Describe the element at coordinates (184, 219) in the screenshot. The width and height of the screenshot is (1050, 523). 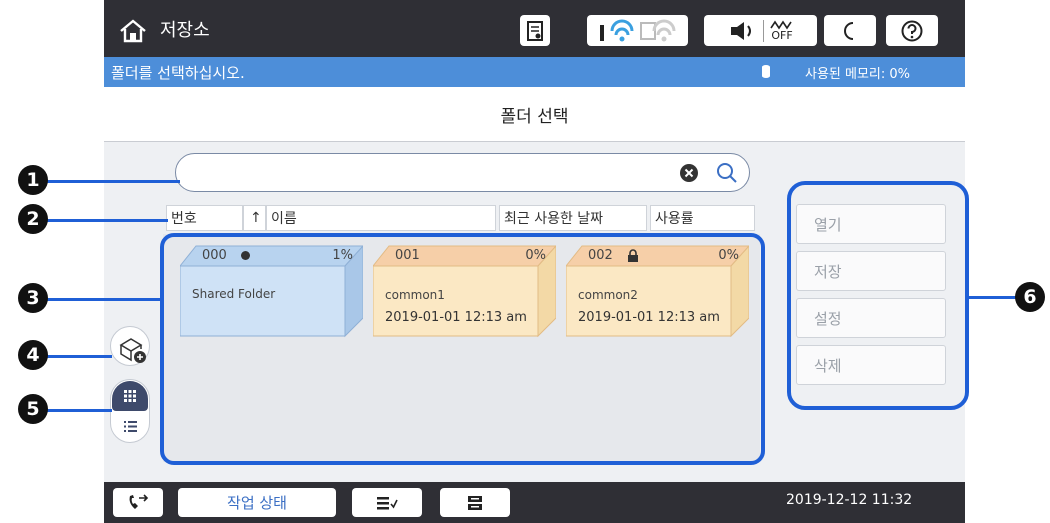
I see `column-number-label: 번호` at that location.